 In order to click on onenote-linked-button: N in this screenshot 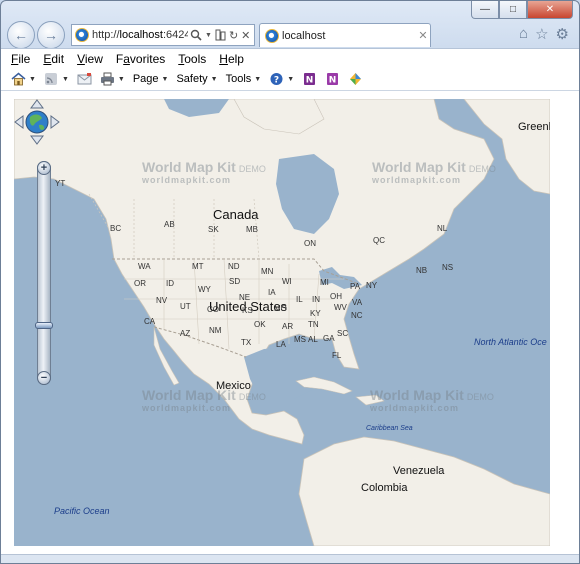, I will do `click(309, 79)`.